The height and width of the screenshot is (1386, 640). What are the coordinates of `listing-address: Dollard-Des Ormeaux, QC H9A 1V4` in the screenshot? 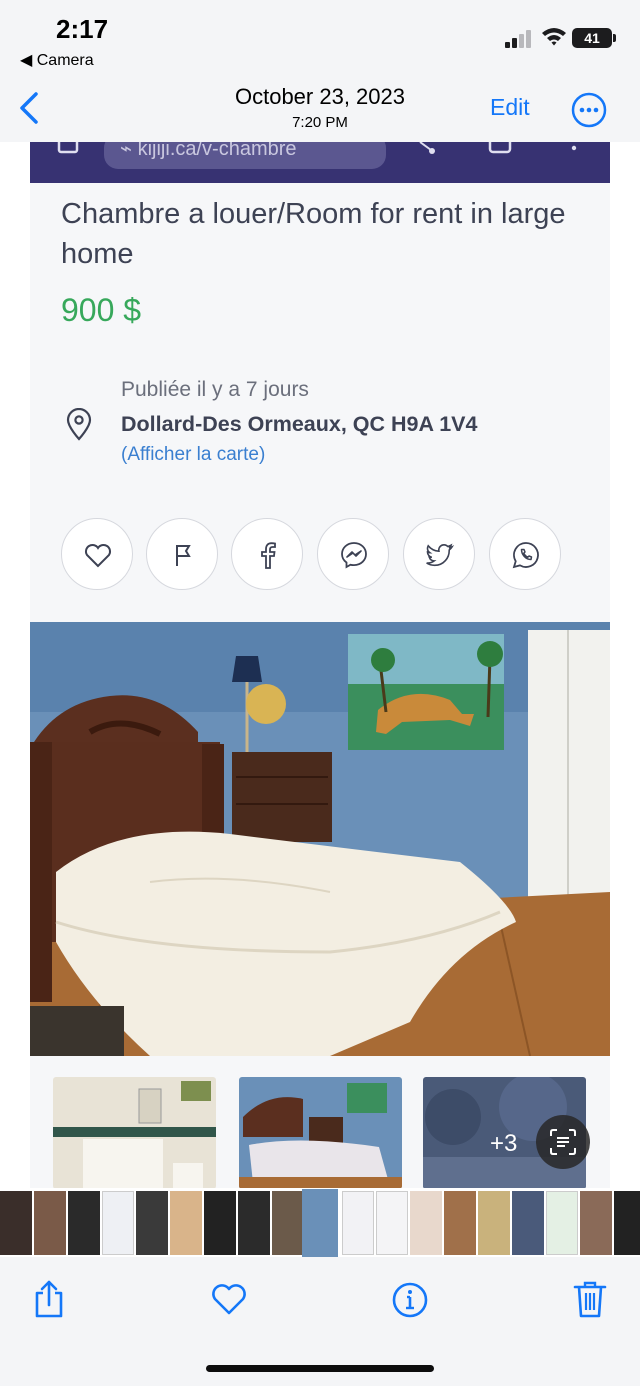 It's located at (299, 424).